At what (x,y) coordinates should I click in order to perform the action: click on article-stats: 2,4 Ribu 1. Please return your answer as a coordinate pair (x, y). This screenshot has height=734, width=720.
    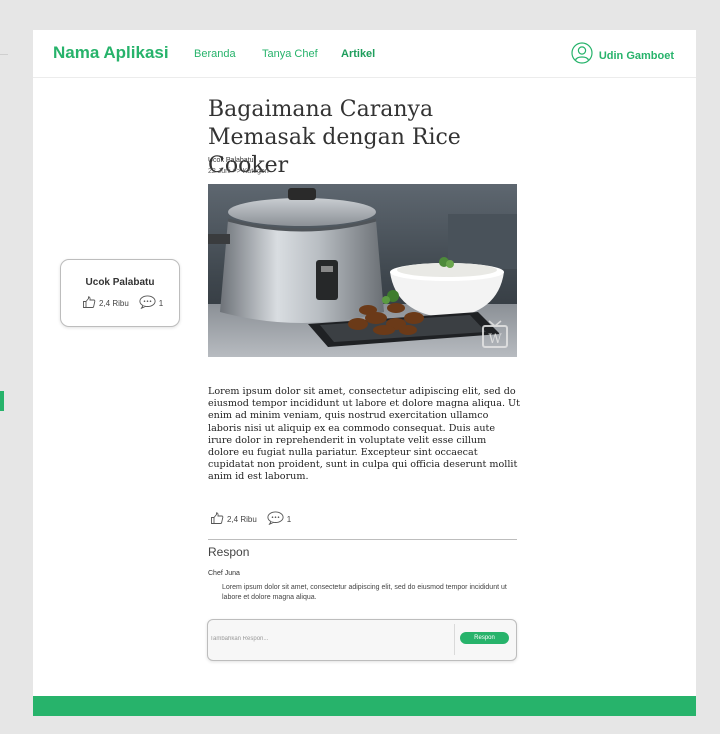
    Looking at the image, I should click on (250, 519).